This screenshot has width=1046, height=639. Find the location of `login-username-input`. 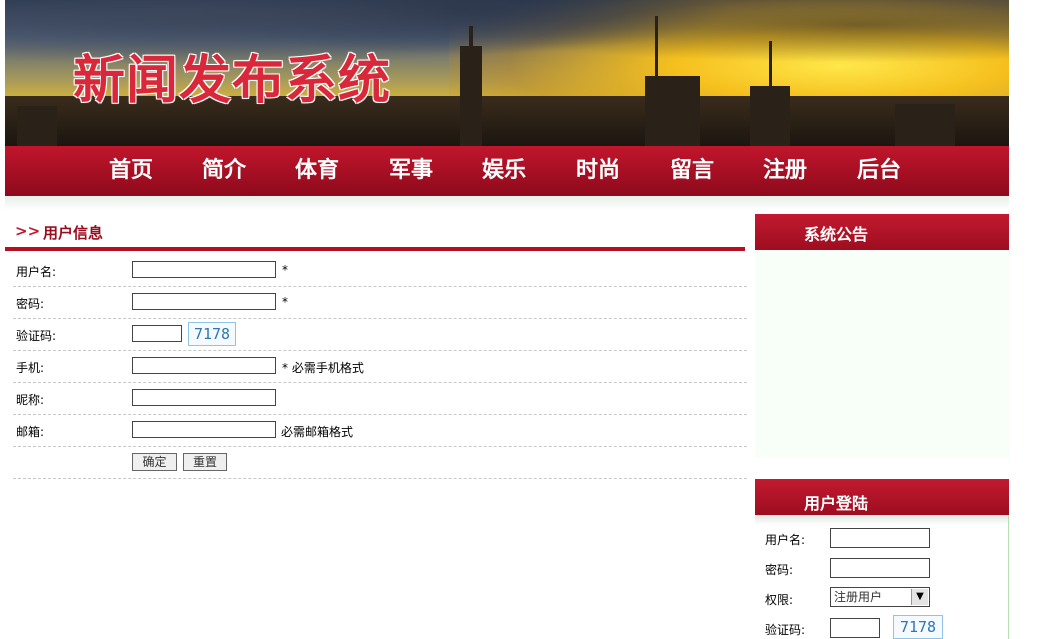

login-username-input is located at coordinates (880, 538).